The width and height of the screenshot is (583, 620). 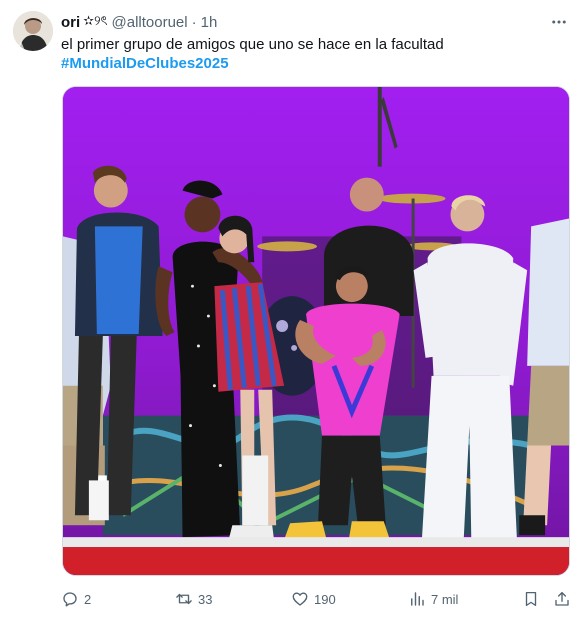 I want to click on reply-button: 2, so click(x=76, y=599).